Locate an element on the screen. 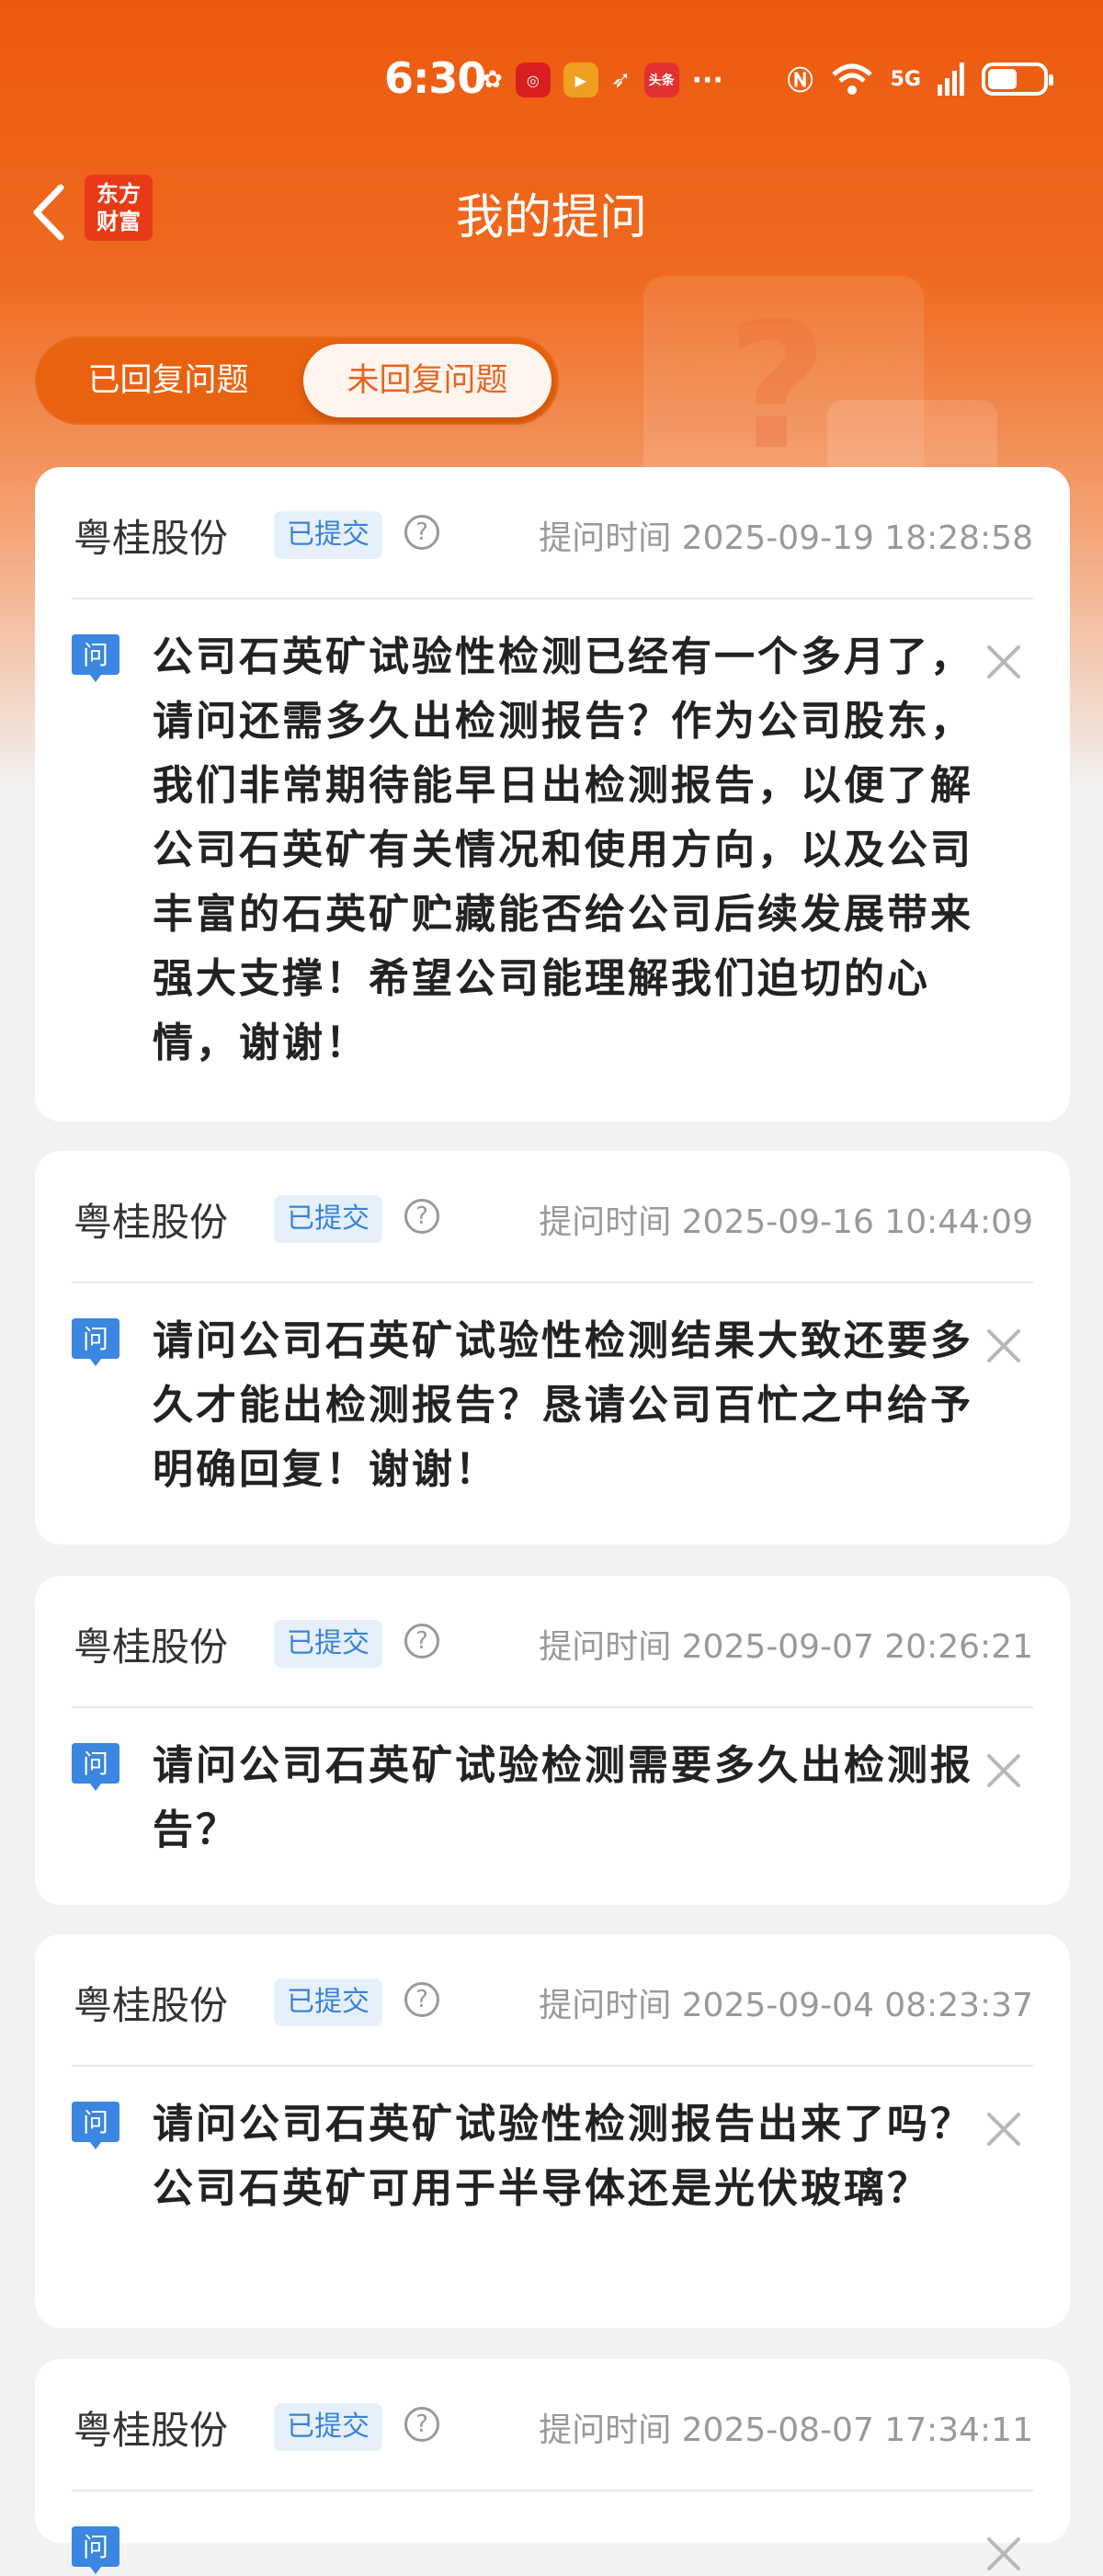  question-text: 请问公司石英矿试验检测需要多久出检测报告？ is located at coordinates (563, 1797).